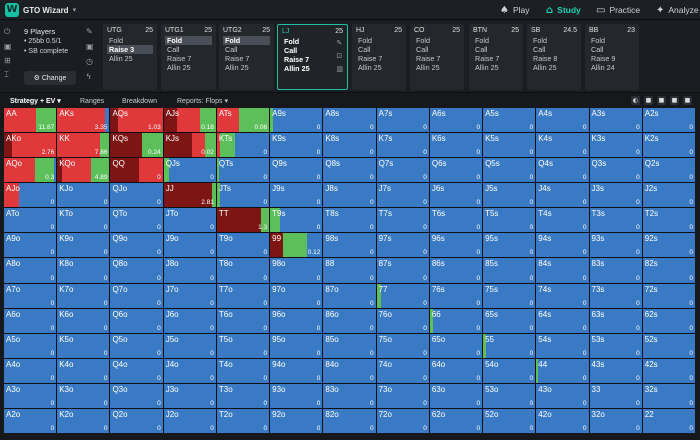 This screenshot has width=700, height=440. I want to click on hand-cell: J4s 0, so click(562, 195).